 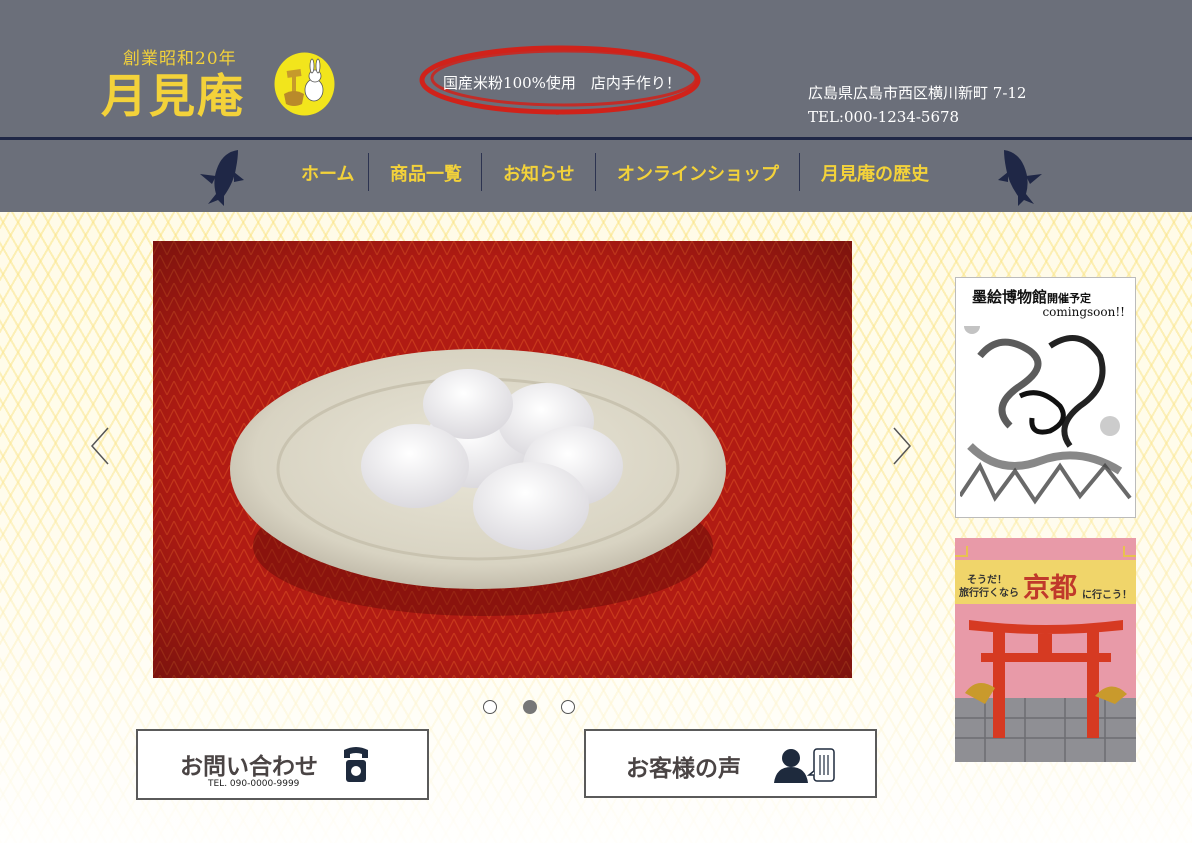 What do you see at coordinates (804, 765) in the screenshot?
I see `person-speech-icon` at bounding box center [804, 765].